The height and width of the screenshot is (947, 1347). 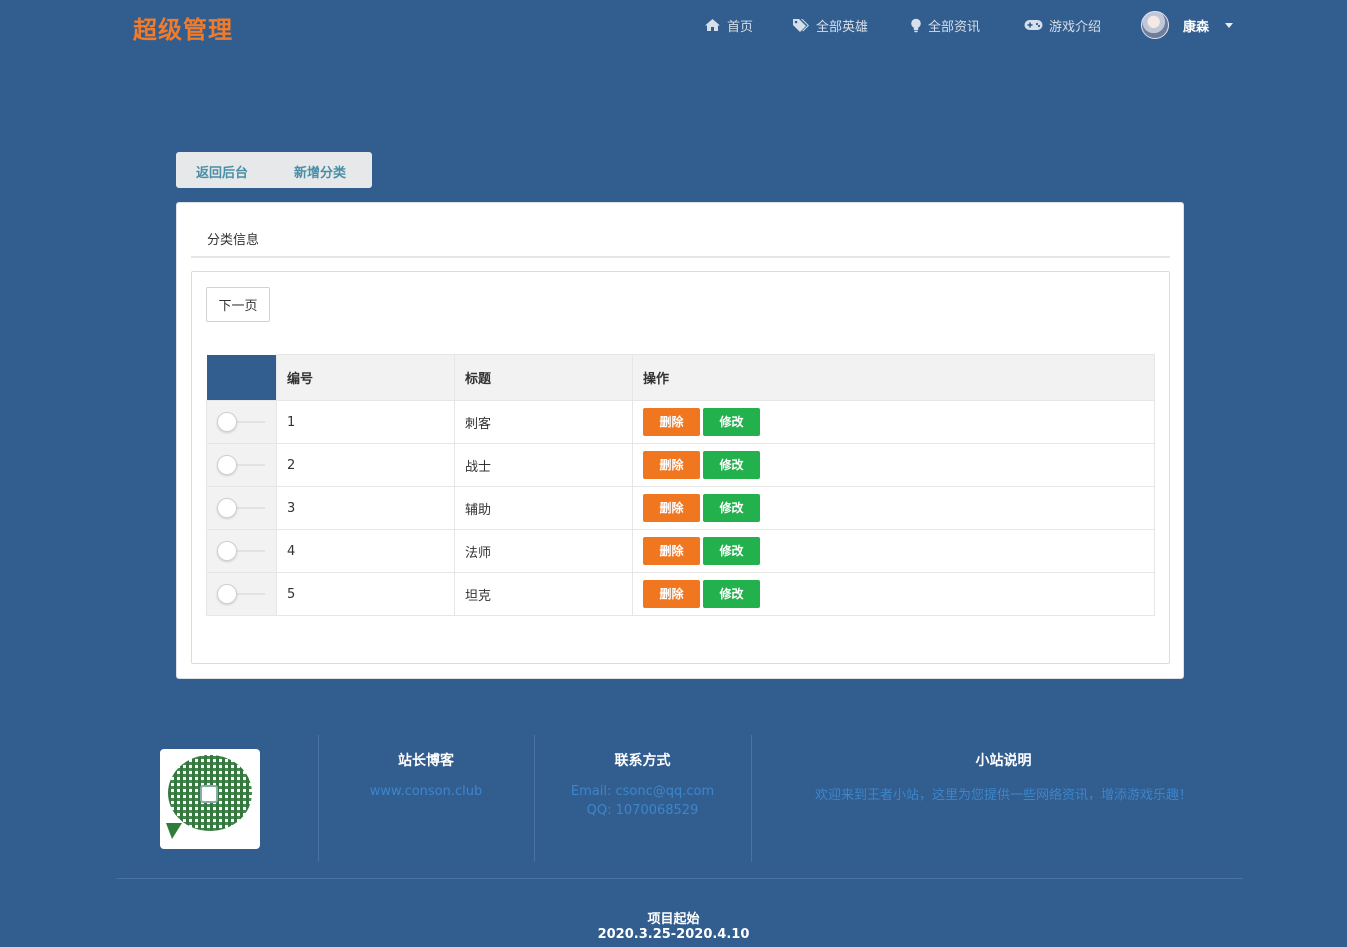 What do you see at coordinates (1003, 795) in the screenshot?
I see `about-text: 欢迎来到王者小站，这里为您提供一些网络资讯，增添游戏乐趣！` at bounding box center [1003, 795].